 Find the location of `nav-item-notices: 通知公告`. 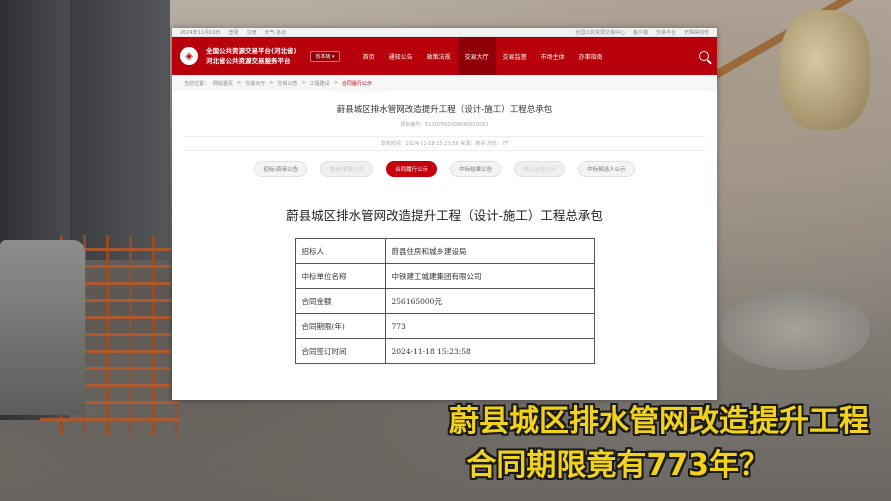

nav-item-notices: 通知公告 is located at coordinates (401, 56).